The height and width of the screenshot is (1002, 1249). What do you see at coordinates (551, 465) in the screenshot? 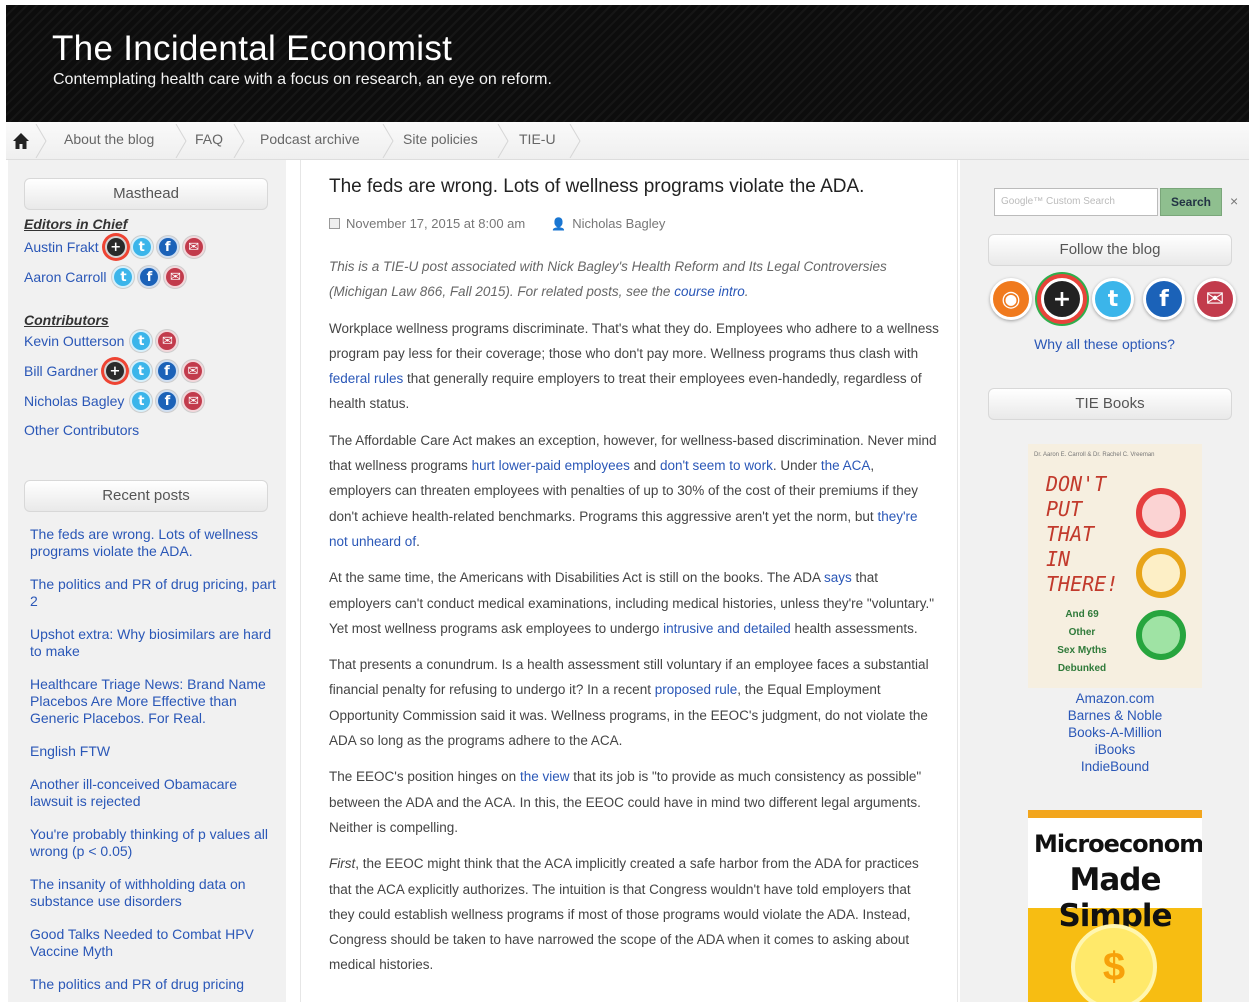
I see `hurt-lower-paid-link: hurt lower-paid employees` at bounding box center [551, 465].